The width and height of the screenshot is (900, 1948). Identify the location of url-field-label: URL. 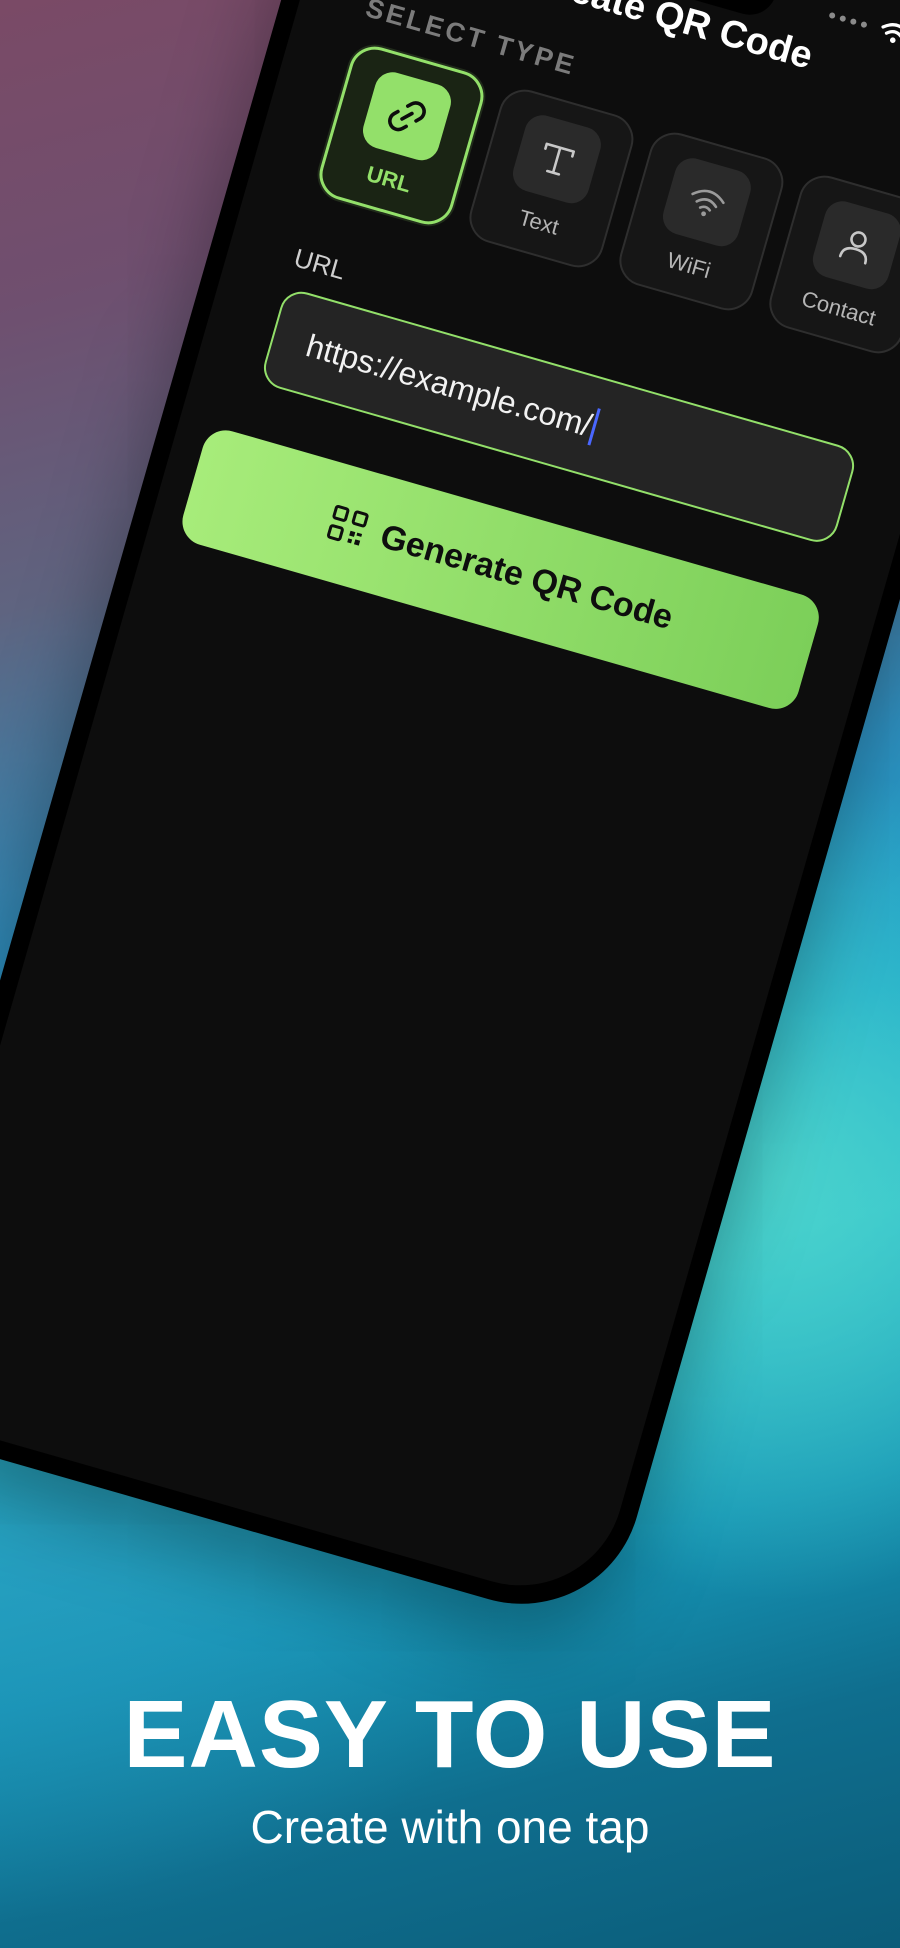
(320, 264).